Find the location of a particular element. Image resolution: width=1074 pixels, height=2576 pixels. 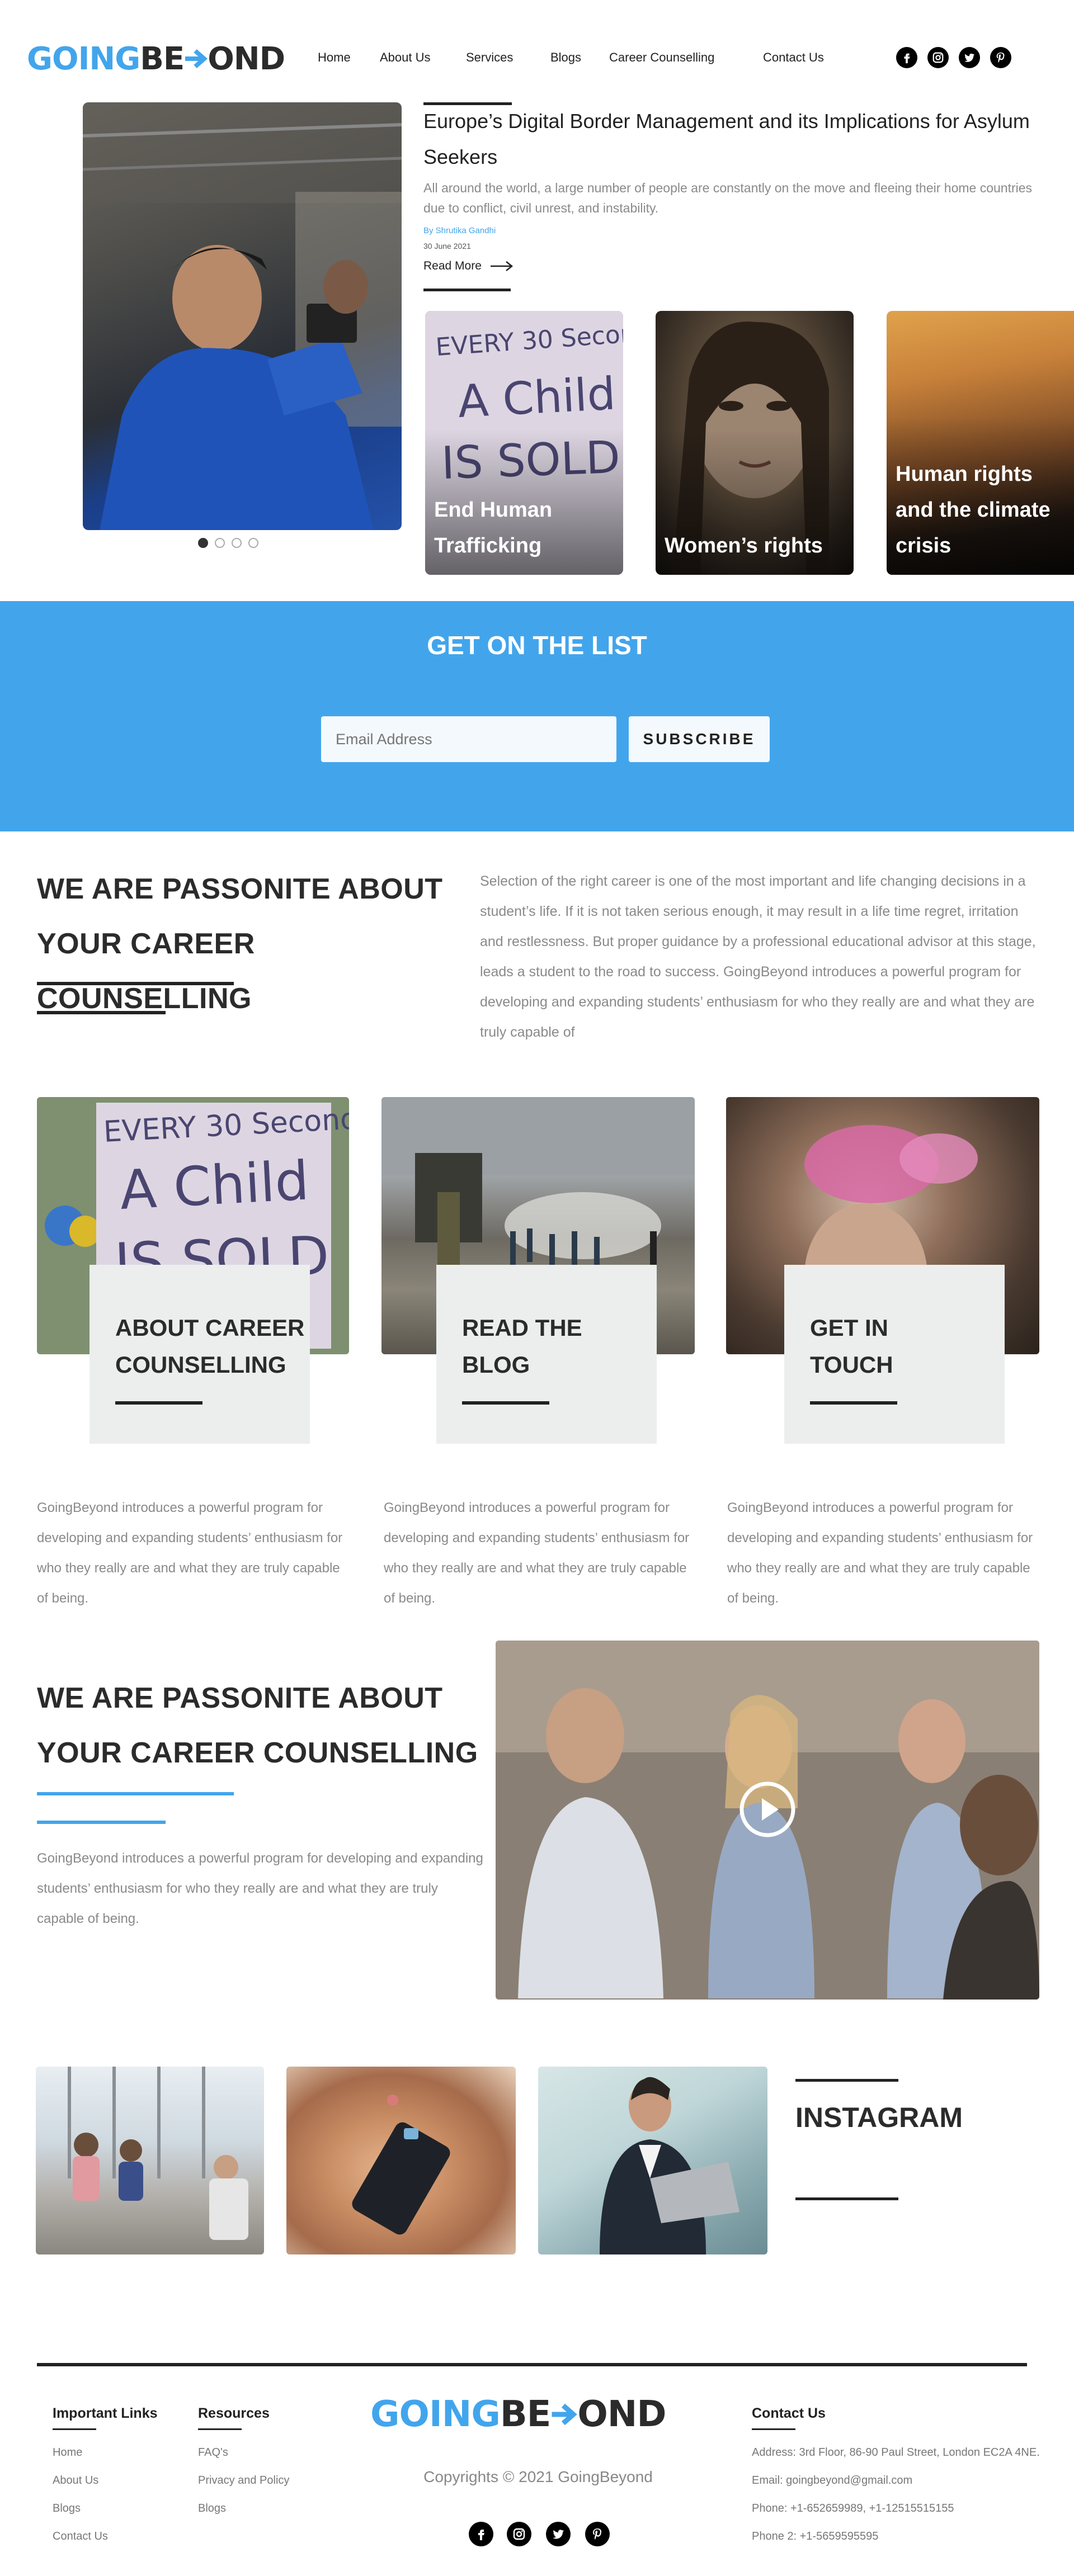

footer-email: Email: goingbeyond@gmail.com is located at coordinates (832, 2480).